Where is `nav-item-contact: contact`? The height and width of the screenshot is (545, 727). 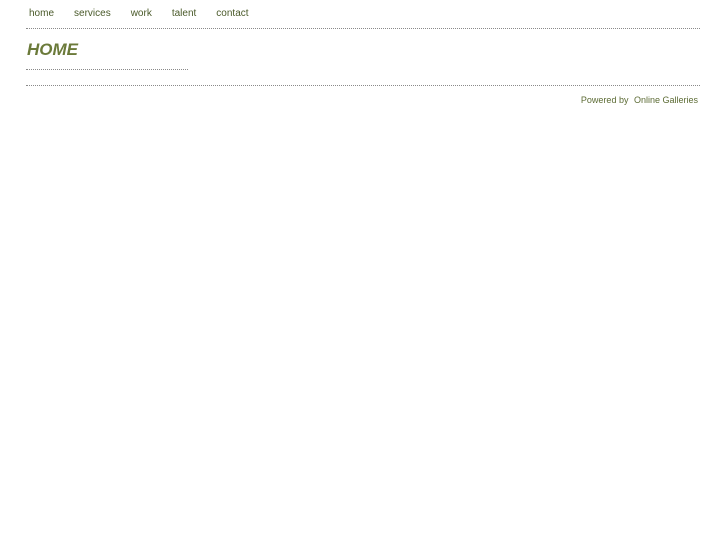 nav-item-contact: contact is located at coordinates (232, 14).